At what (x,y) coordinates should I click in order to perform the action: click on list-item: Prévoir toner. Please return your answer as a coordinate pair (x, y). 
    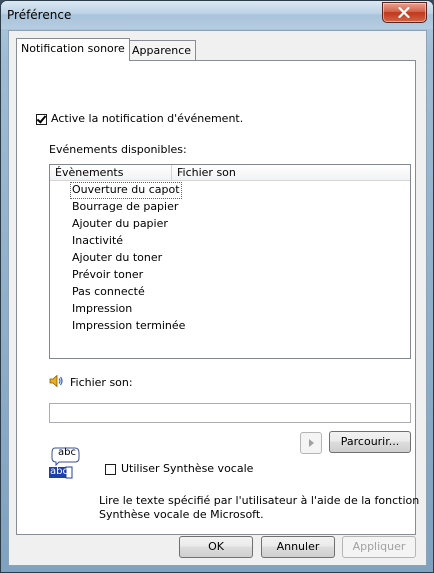
    Looking at the image, I should click on (107, 275).